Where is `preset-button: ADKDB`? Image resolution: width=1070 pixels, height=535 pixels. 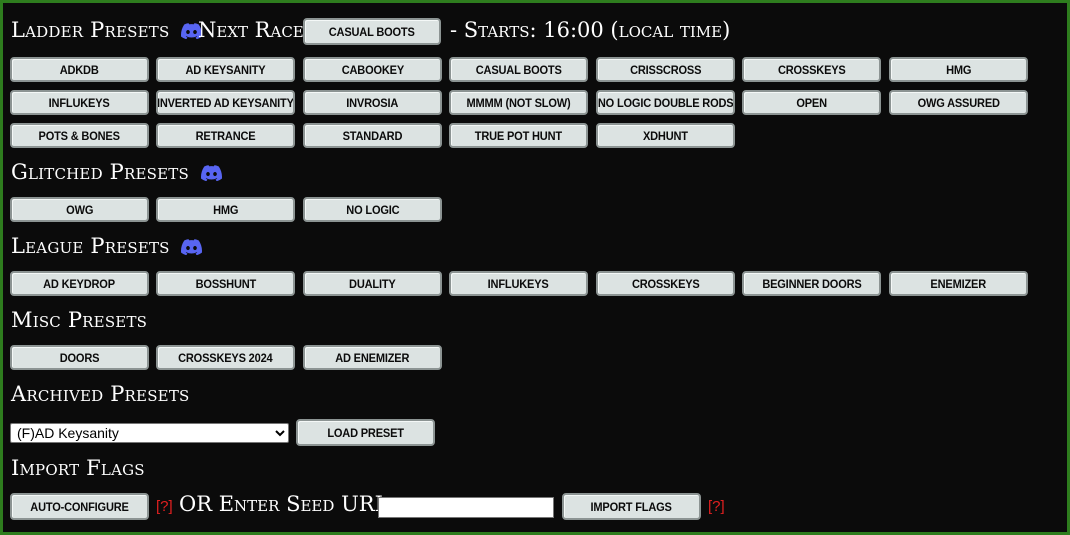 preset-button: ADKDB is located at coordinates (79, 69).